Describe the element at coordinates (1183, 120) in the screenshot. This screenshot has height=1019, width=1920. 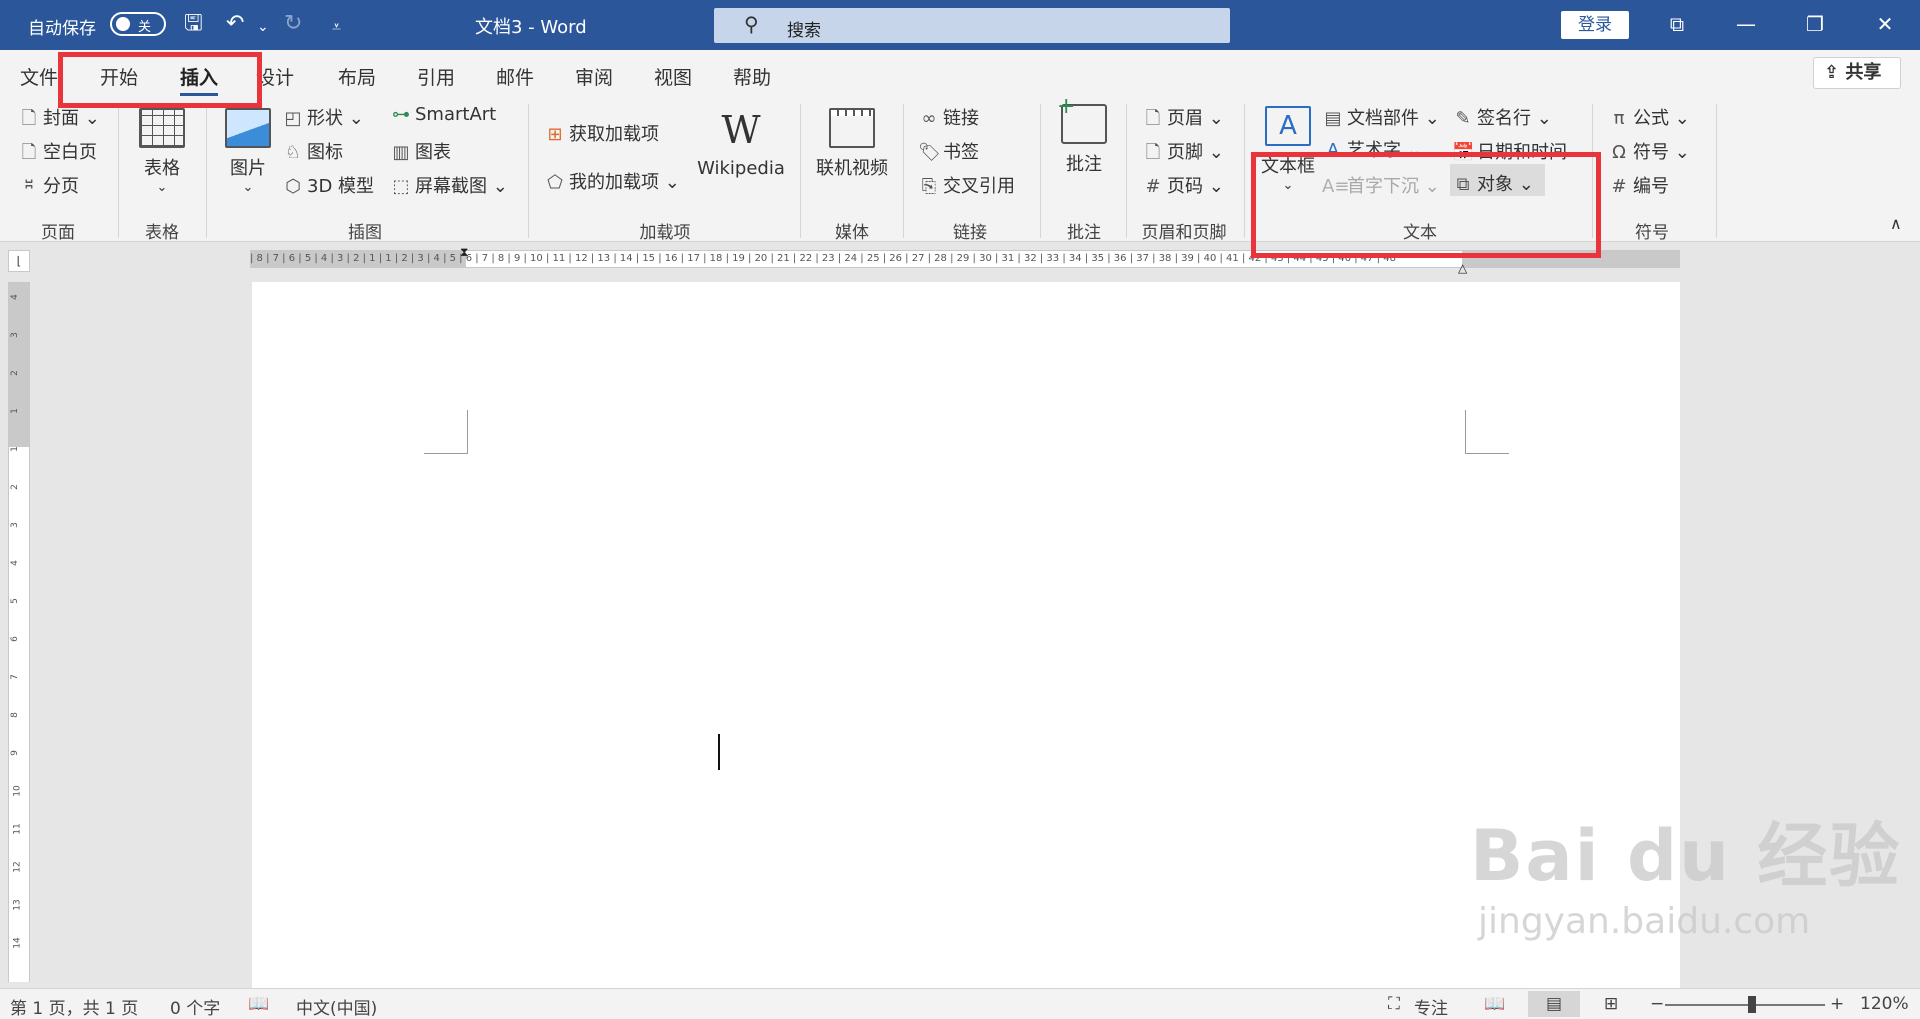
I see `header-button: 🗋 页眉 ⌄` at that location.